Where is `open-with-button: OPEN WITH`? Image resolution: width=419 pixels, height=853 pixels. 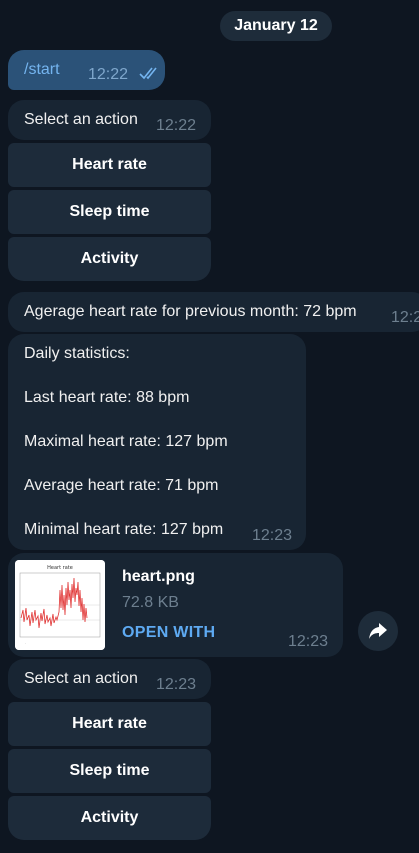 open-with-button: OPEN WITH is located at coordinates (168, 633).